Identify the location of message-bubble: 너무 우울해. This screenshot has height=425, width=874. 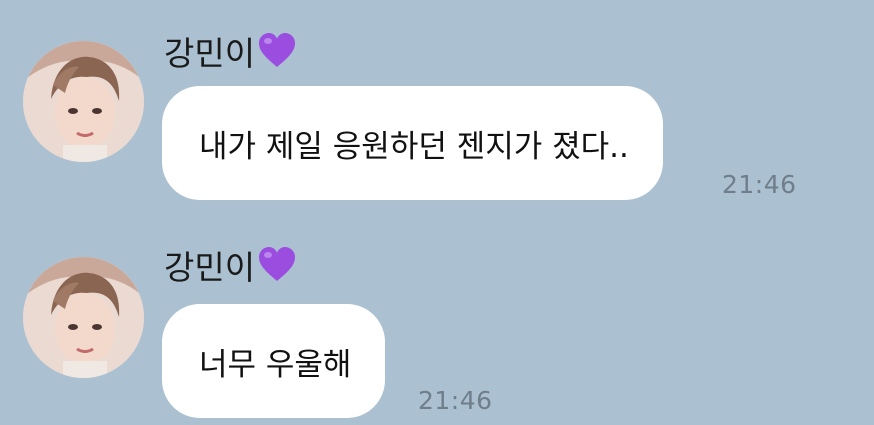
(274, 361).